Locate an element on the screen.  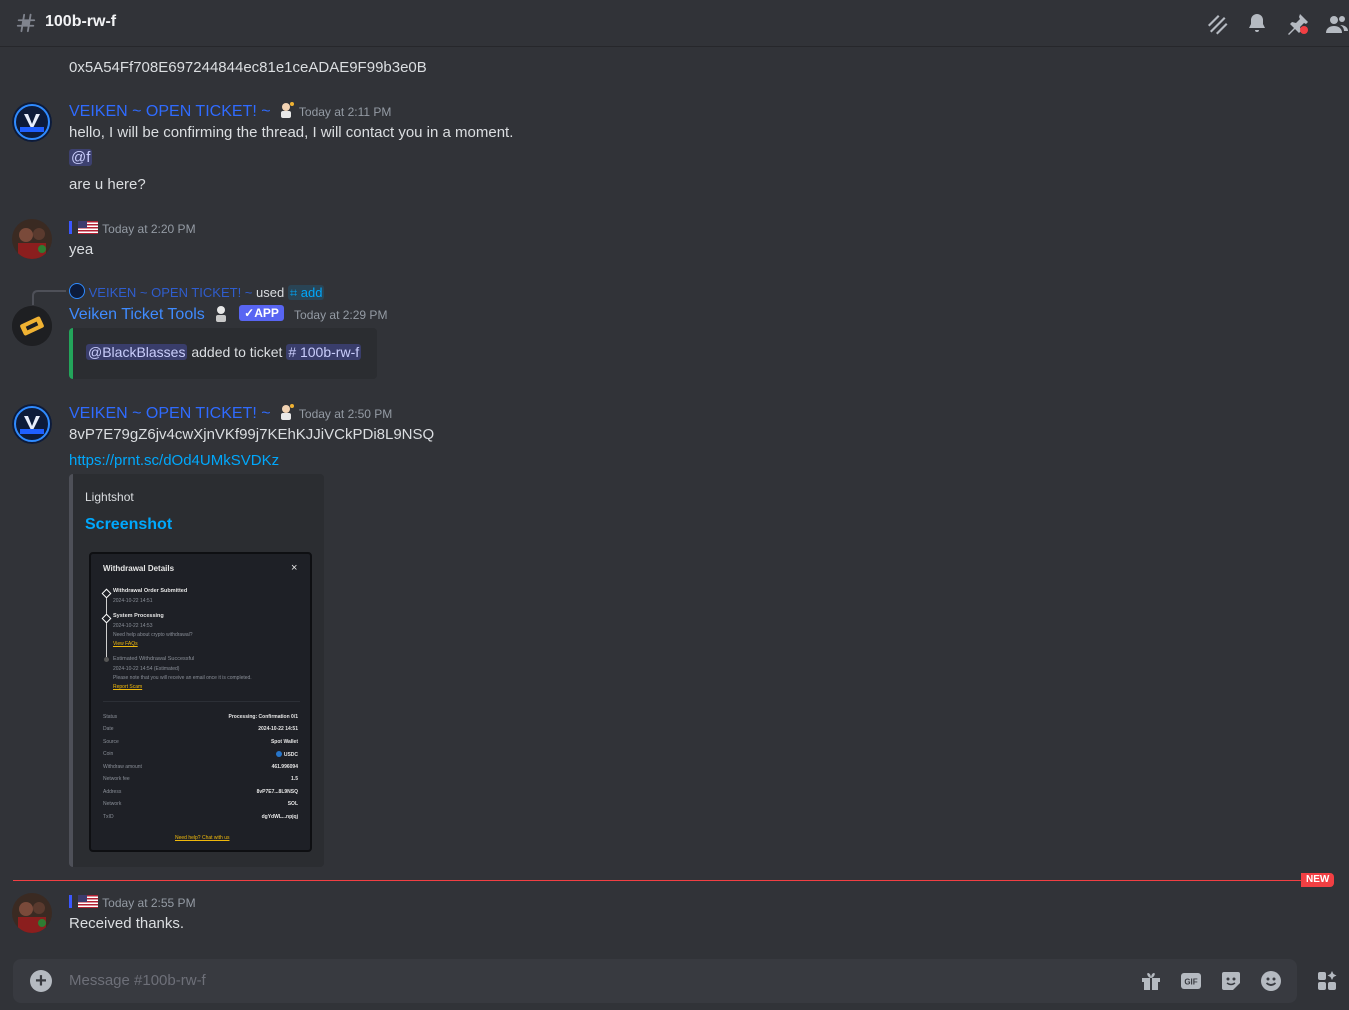
slash-command: ⌗ add is located at coordinates (306, 292).